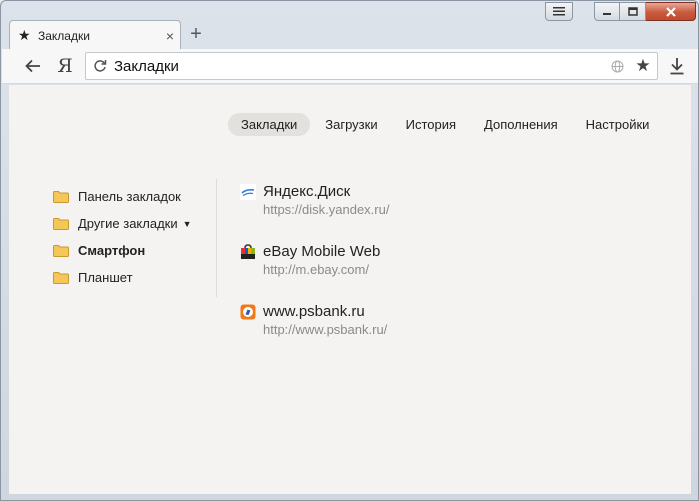 This screenshot has height=501, width=699. I want to click on window-controls, so click(645, 11).